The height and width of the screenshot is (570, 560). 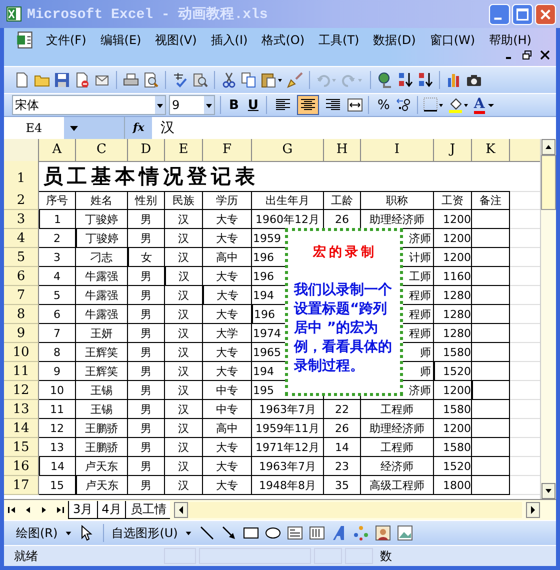 What do you see at coordinates (454, 80) in the screenshot?
I see `bar-chart-icon` at bounding box center [454, 80].